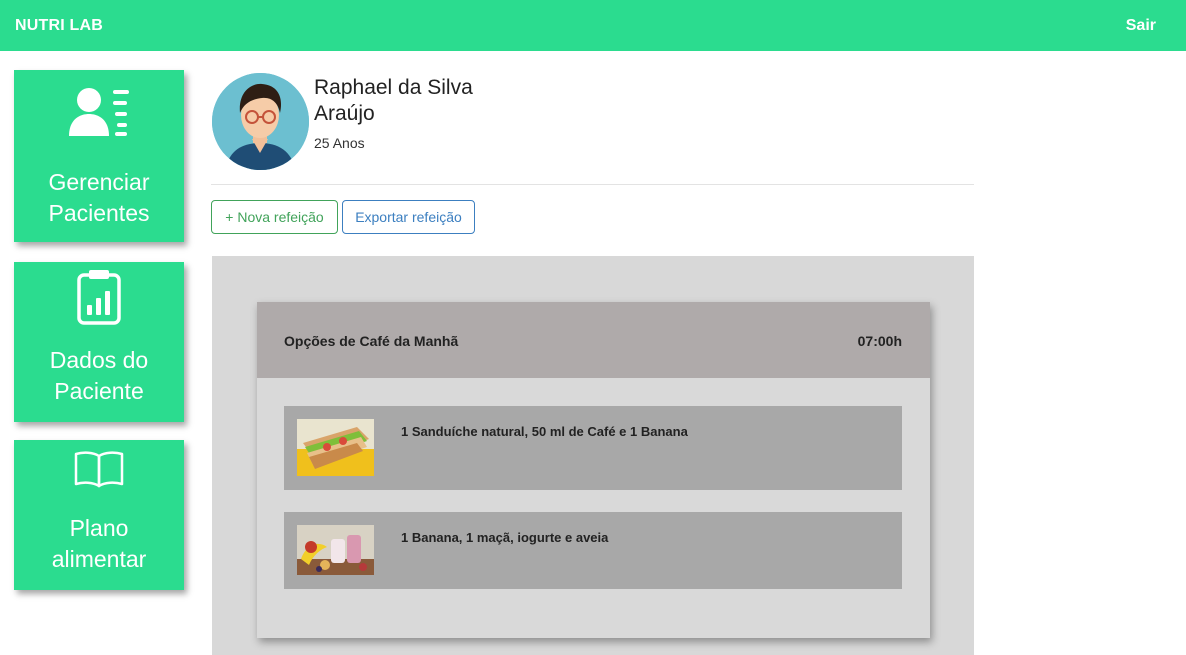 This screenshot has height=655, width=1186. Describe the element at coordinates (99, 213) in the screenshot. I see `sidebar-item-label: Pacientes` at that location.